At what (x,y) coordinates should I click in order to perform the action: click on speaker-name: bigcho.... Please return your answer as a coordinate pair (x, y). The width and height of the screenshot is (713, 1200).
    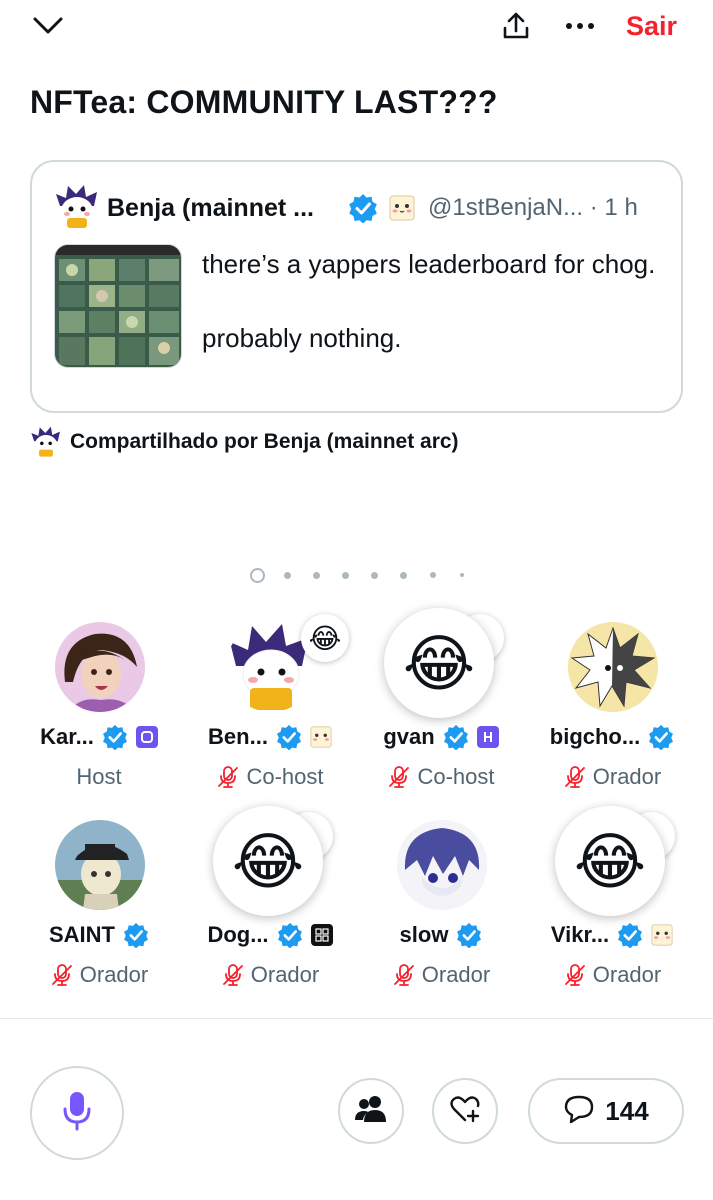
    Looking at the image, I should click on (595, 736).